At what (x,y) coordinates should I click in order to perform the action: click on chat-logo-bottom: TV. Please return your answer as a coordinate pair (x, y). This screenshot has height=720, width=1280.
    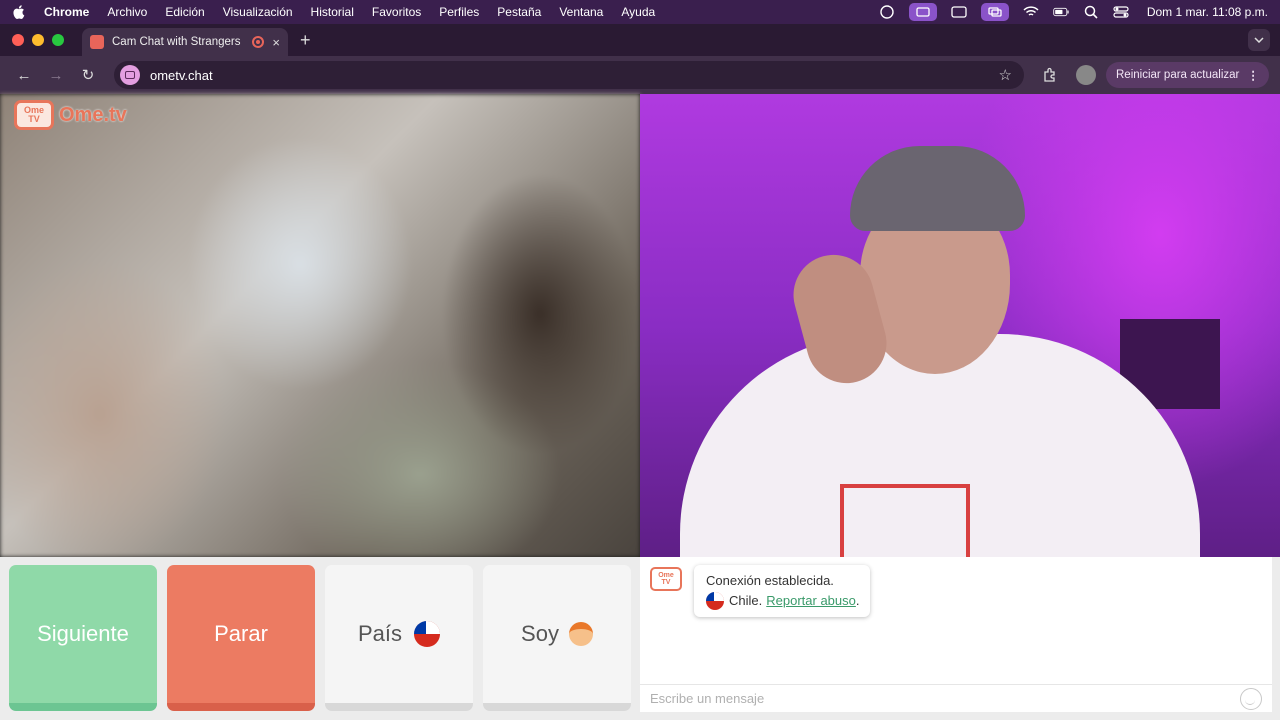
    Looking at the image, I should click on (666, 582).